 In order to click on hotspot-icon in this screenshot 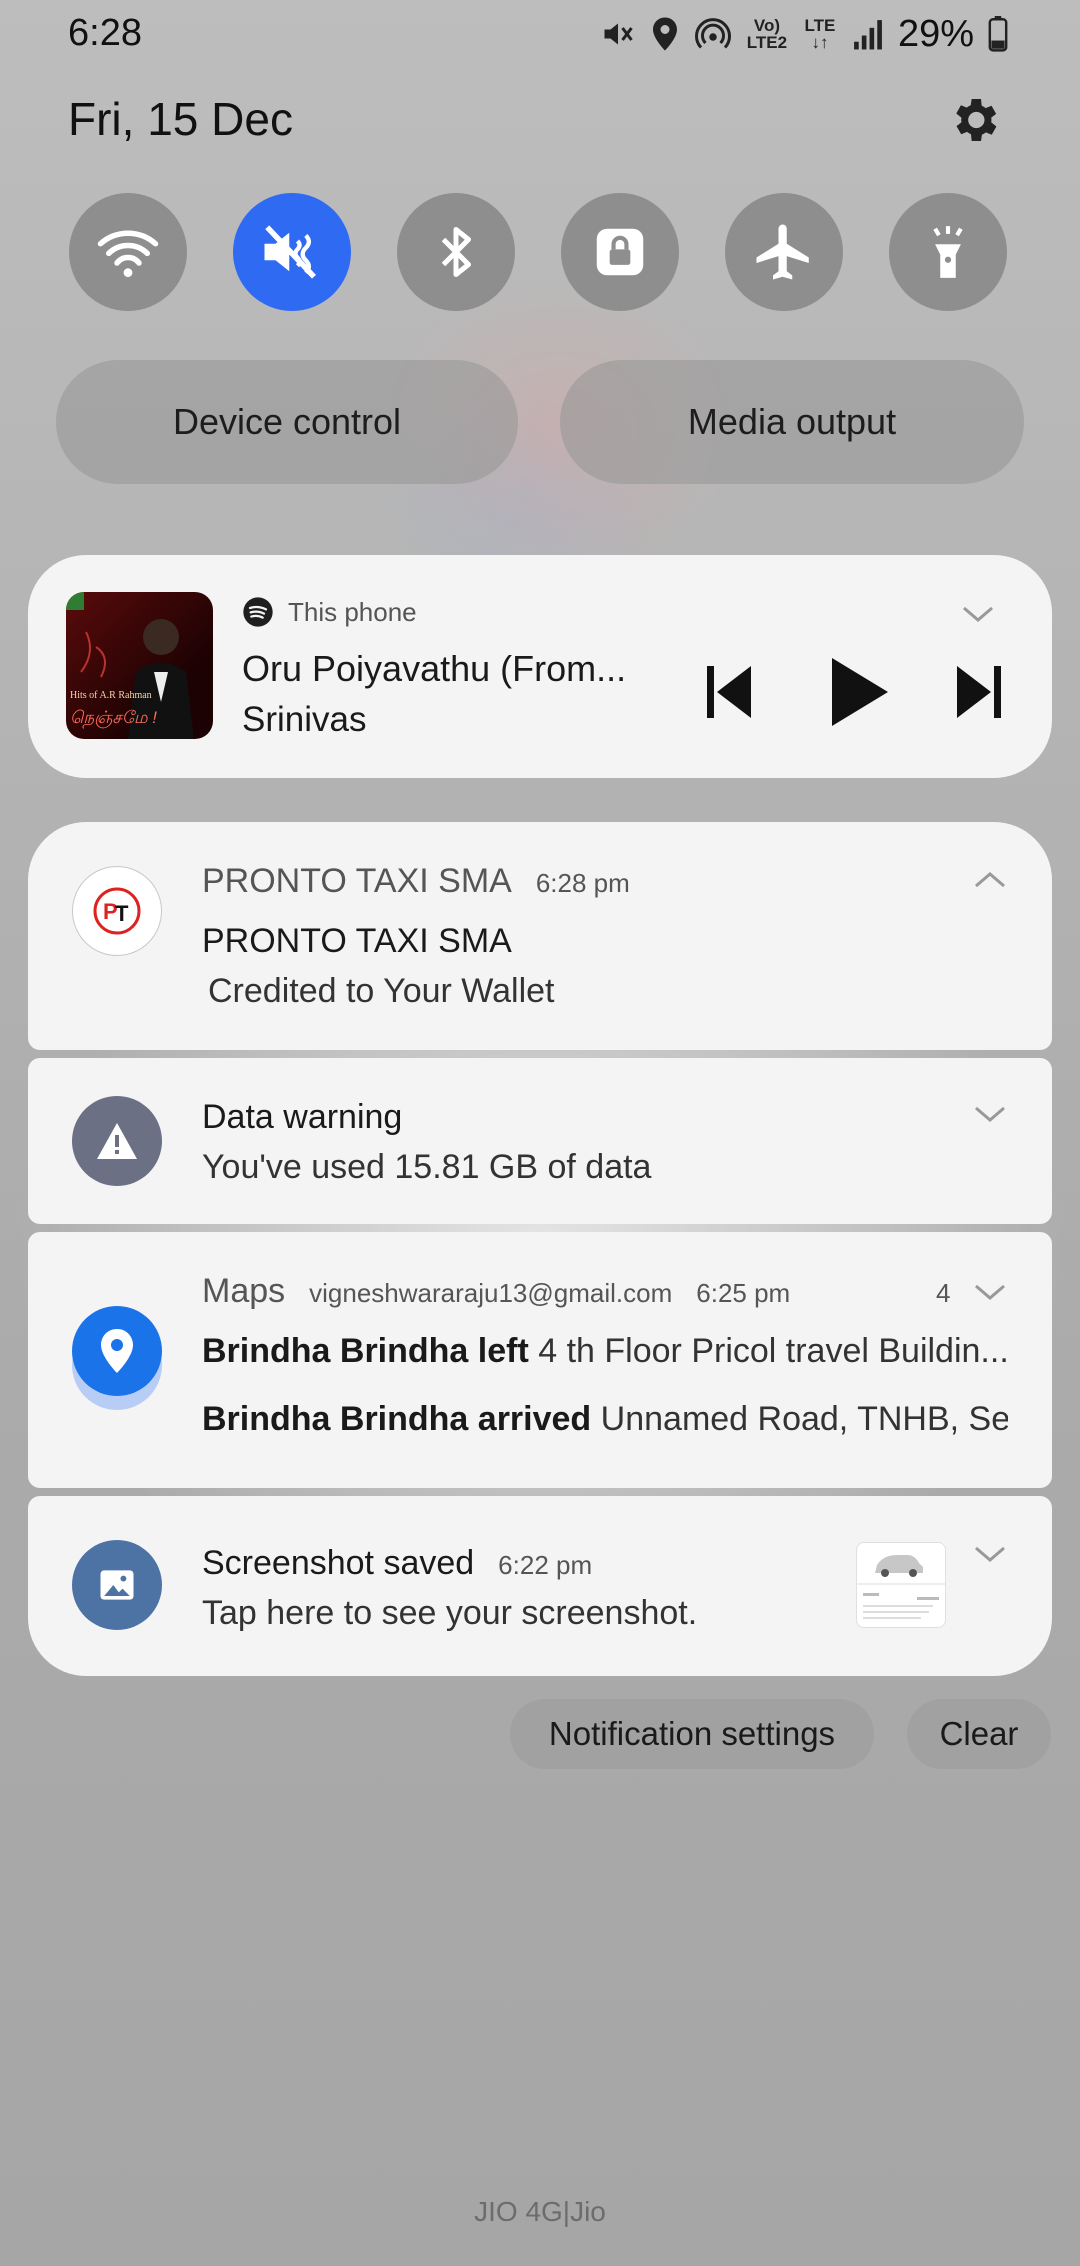, I will do `click(712, 33)`.